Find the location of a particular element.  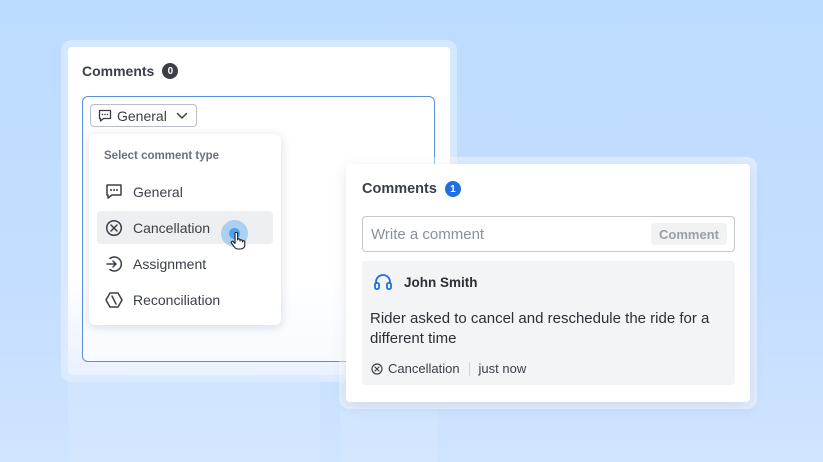

comment-count-badge: 1 is located at coordinates (452, 189).